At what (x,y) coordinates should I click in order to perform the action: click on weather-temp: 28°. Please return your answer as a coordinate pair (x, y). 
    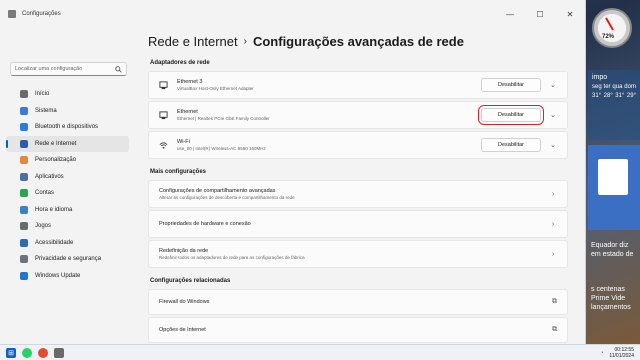
    Looking at the image, I should click on (608, 96).